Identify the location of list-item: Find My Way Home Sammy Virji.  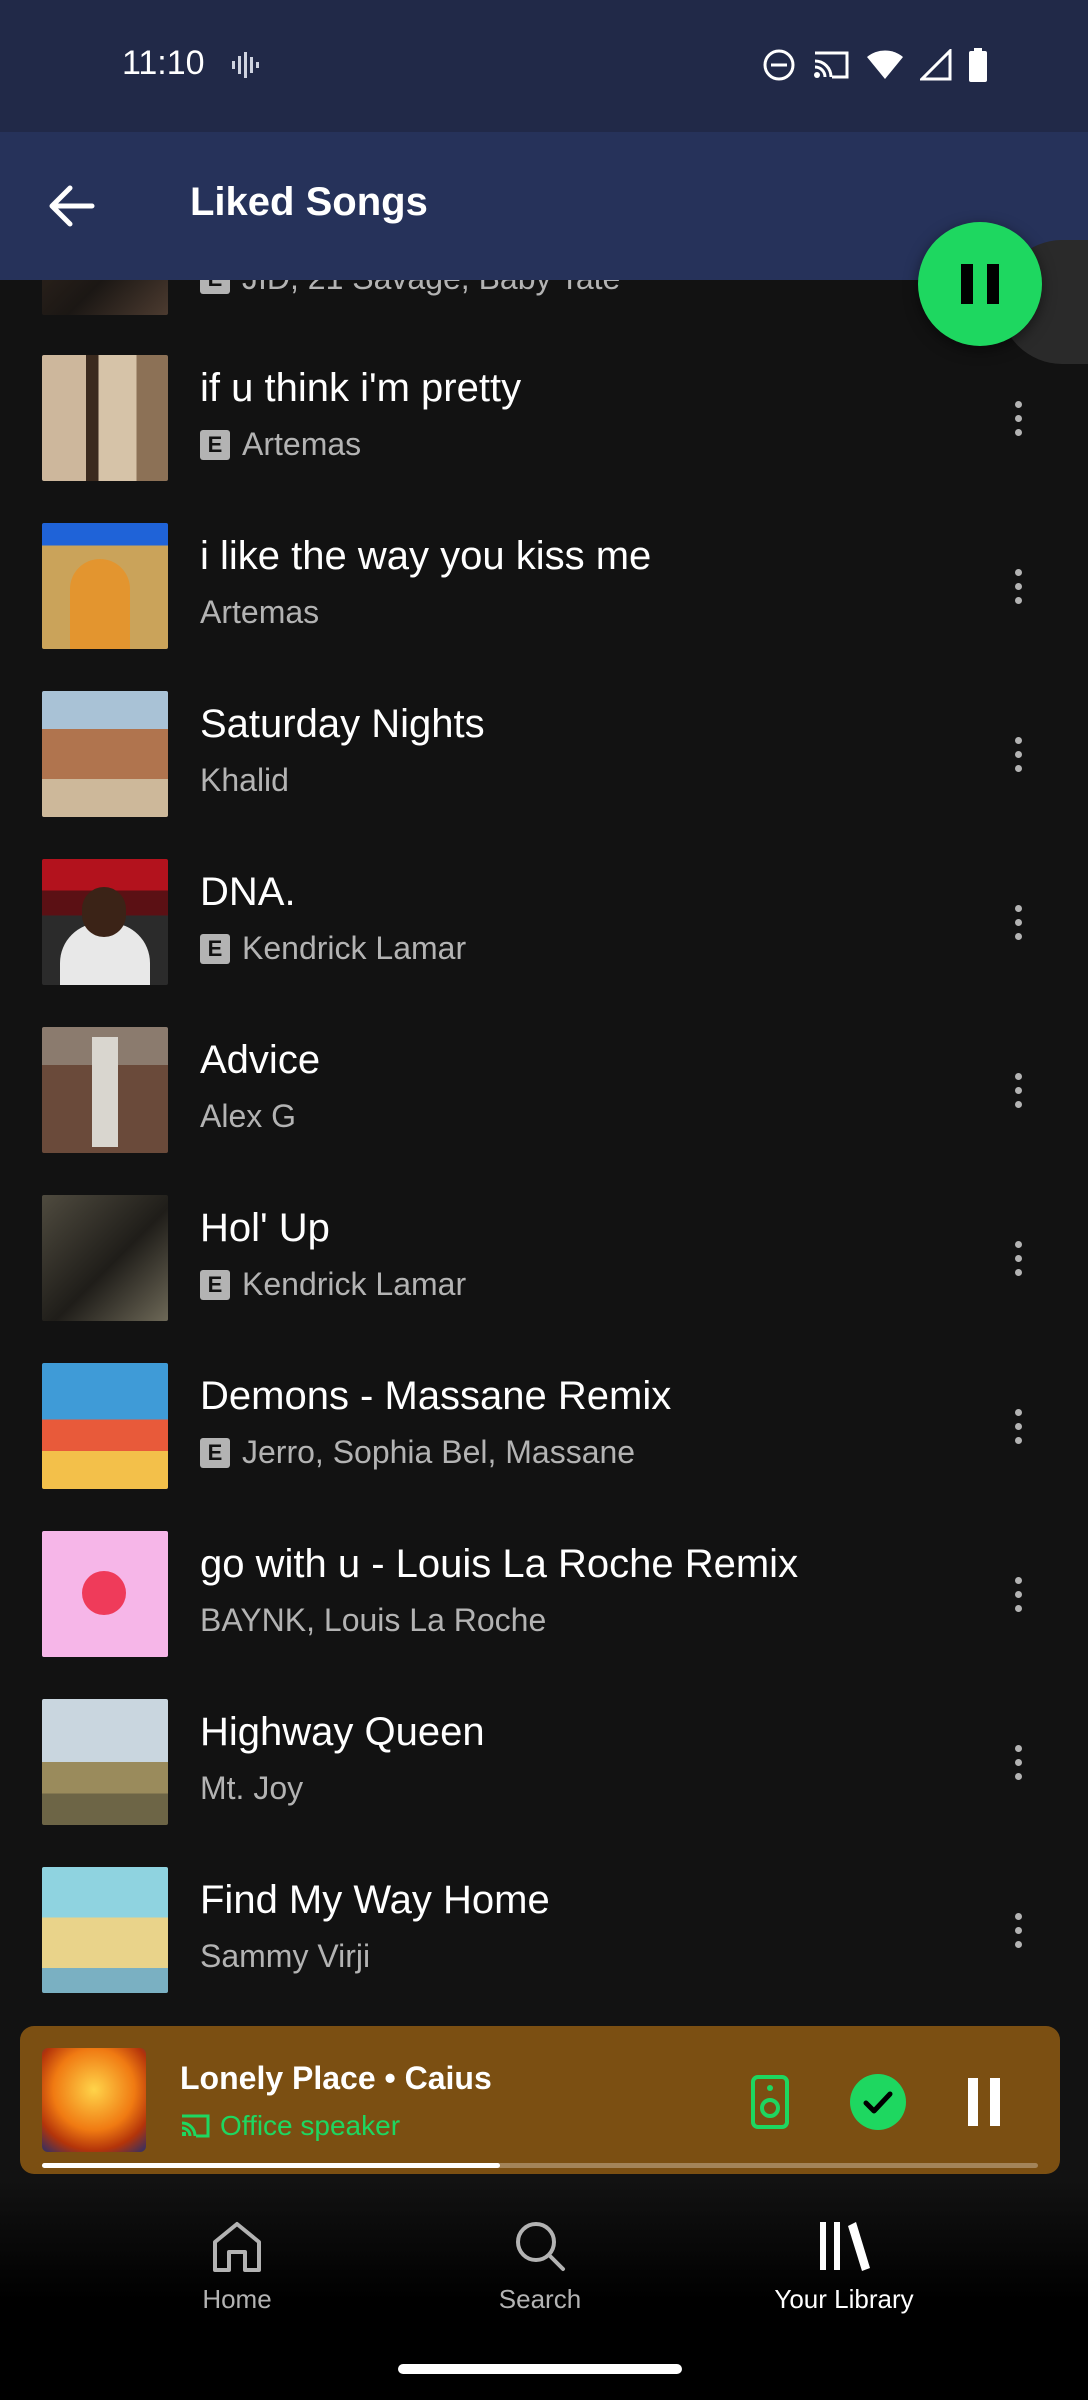
(544, 1930).